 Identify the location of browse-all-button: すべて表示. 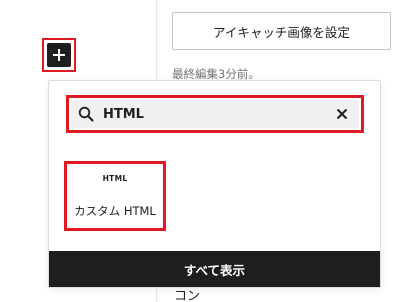
(214, 269).